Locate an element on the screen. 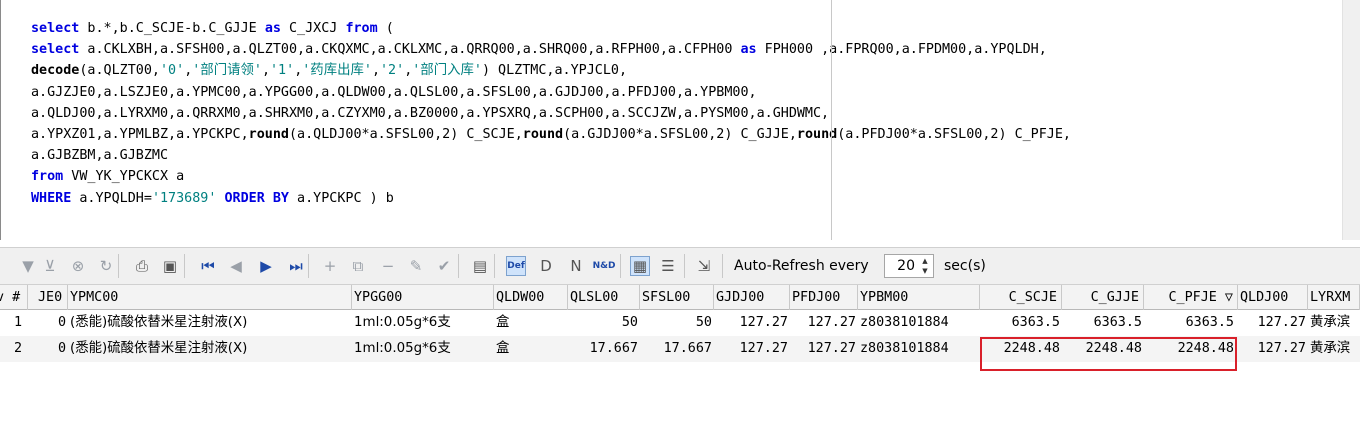  cell-qlsl: 50 is located at coordinates (604, 323).